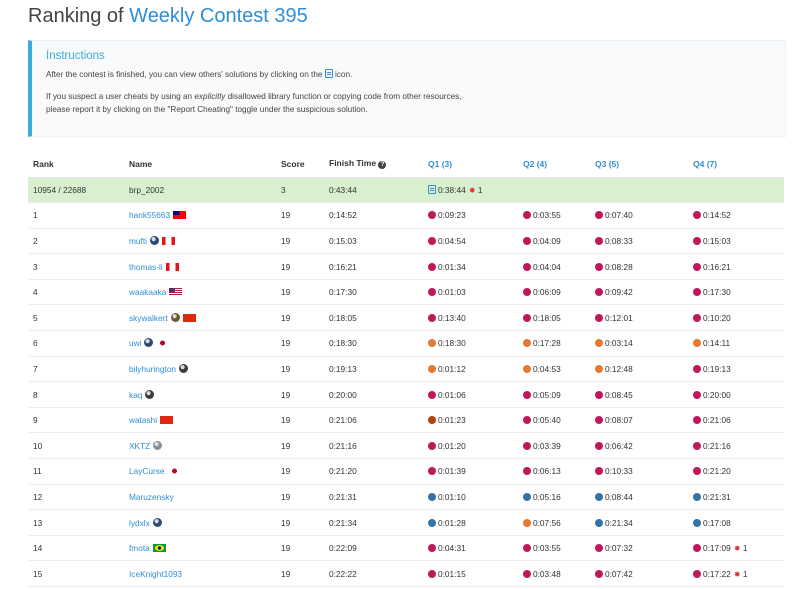  Describe the element at coordinates (619, 522) in the screenshot. I see `solve-time: 0:21:34` at that location.